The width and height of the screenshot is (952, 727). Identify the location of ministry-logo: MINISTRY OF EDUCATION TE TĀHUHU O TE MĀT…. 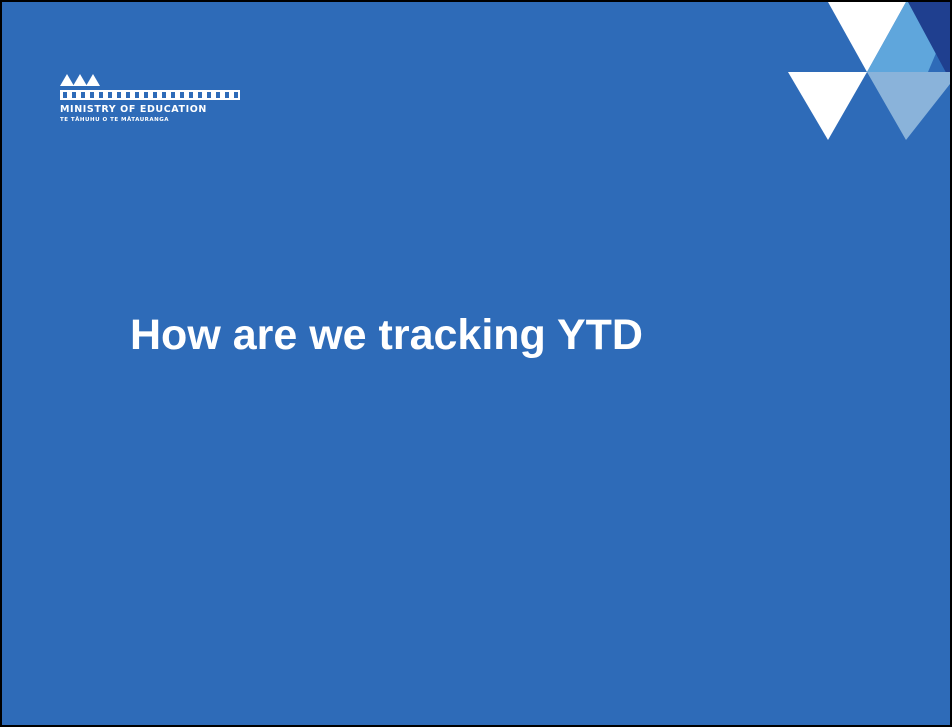
(150, 101).